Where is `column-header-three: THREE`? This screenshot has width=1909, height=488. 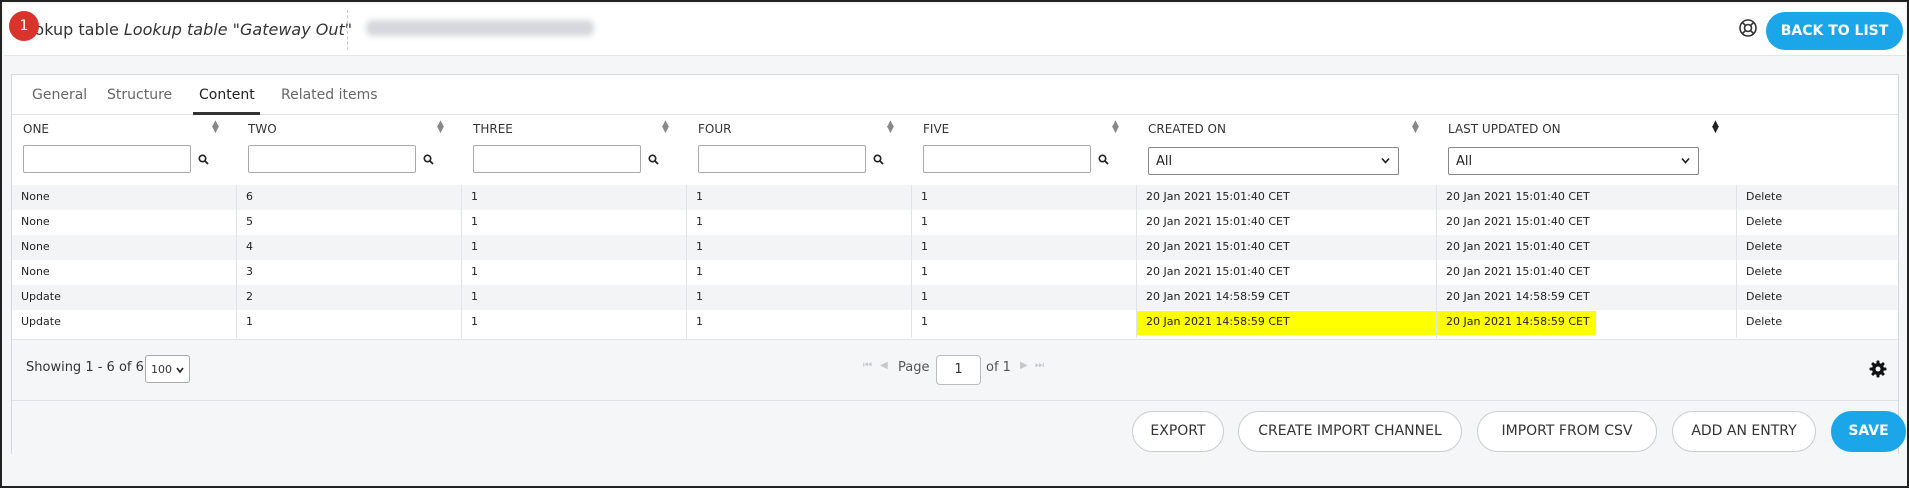
column-header-three: THREE is located at coordinates (493, 129).